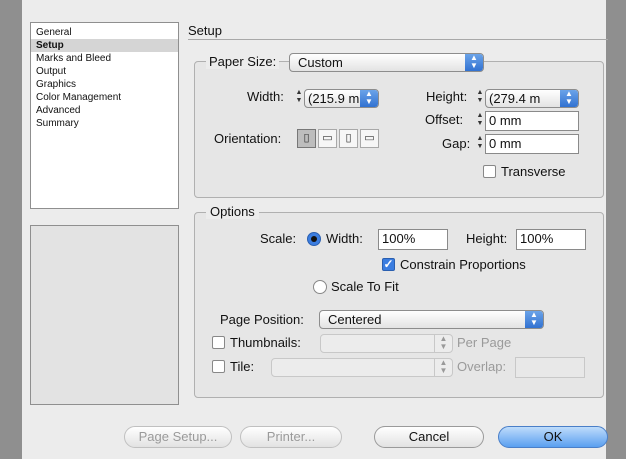  I want to click on thumbnails-checkbox, so click(218, 342).